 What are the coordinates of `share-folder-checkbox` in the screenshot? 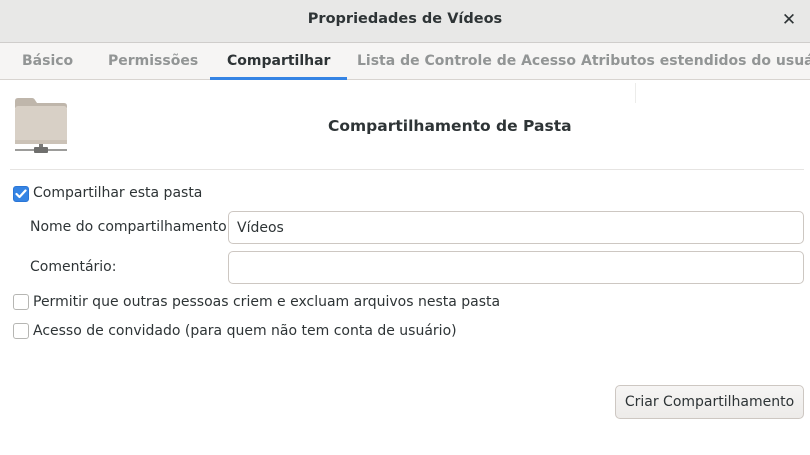 It's located at (21, 194).